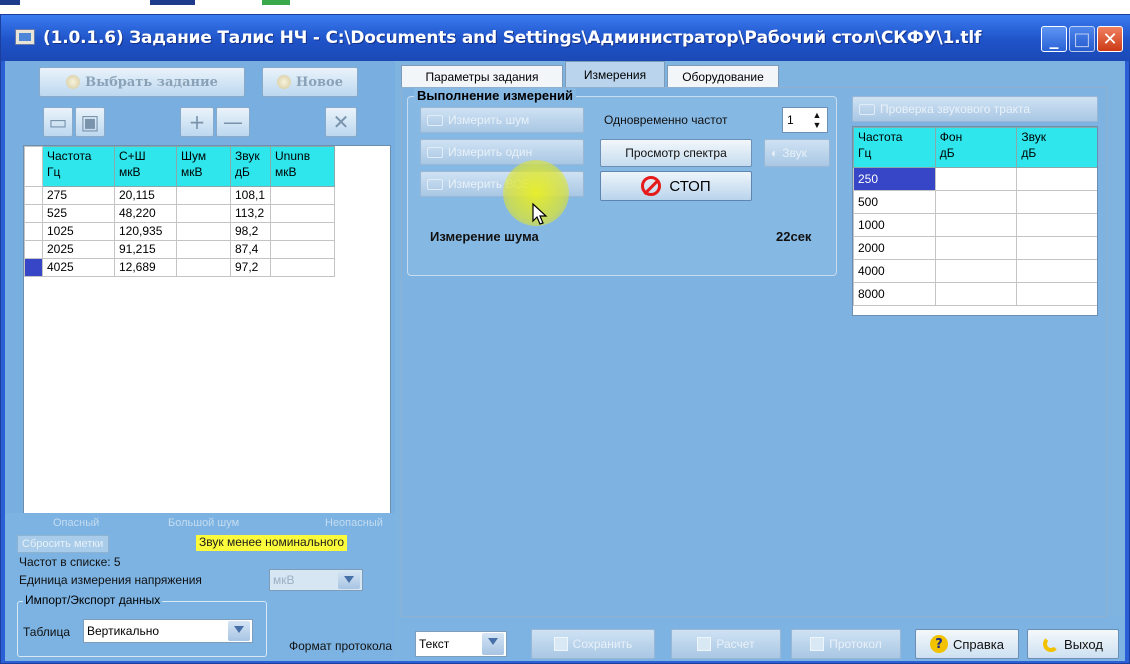 Image resolution: width=1130 pixels, height=664 pixels. What do you see at coordinates (797, 153) in the screenshot?
I see `sound-button: ◐ Звук` at bounding box center [797, 153].